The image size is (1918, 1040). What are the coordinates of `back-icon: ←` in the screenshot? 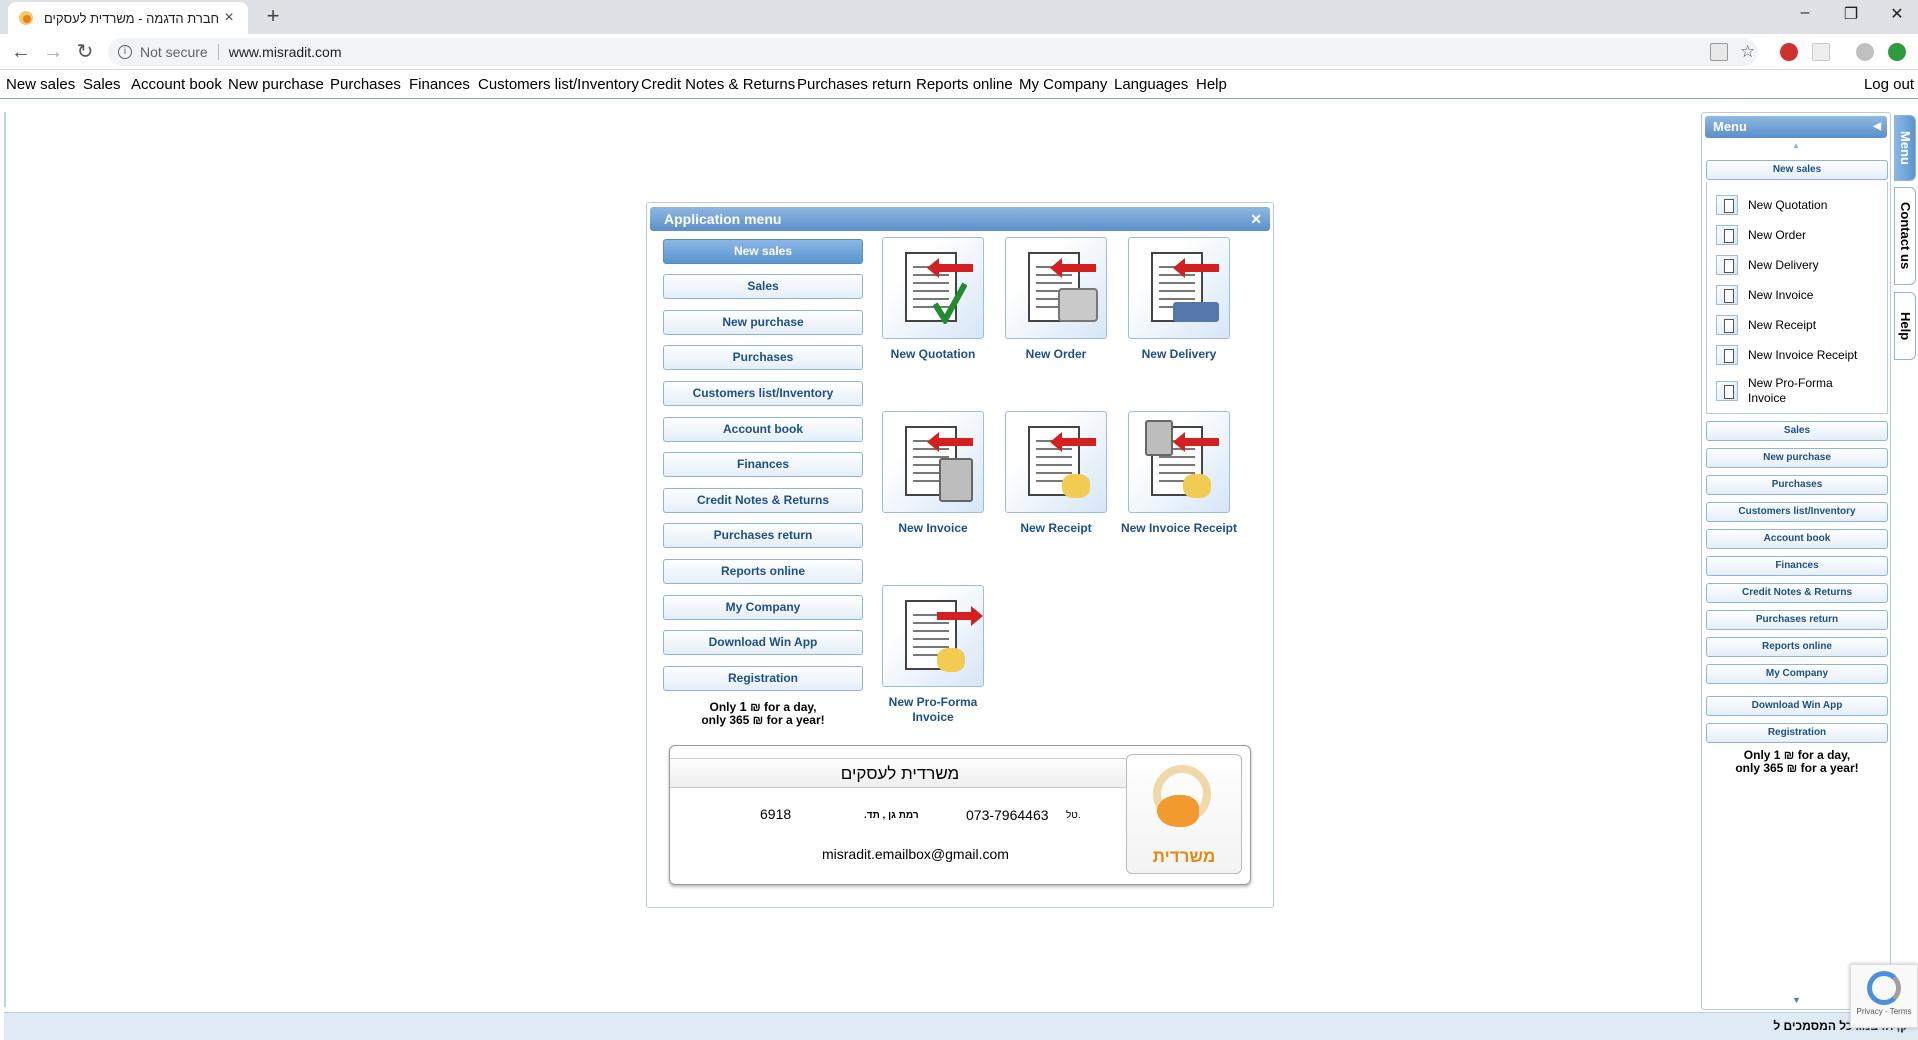 It's located at (21, 52).